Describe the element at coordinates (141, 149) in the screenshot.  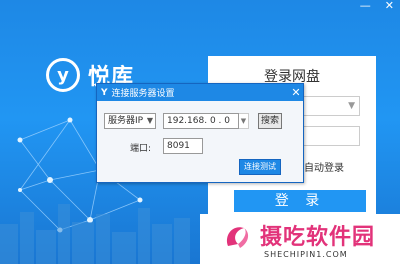
I see `port-label: 端口:` at that location.